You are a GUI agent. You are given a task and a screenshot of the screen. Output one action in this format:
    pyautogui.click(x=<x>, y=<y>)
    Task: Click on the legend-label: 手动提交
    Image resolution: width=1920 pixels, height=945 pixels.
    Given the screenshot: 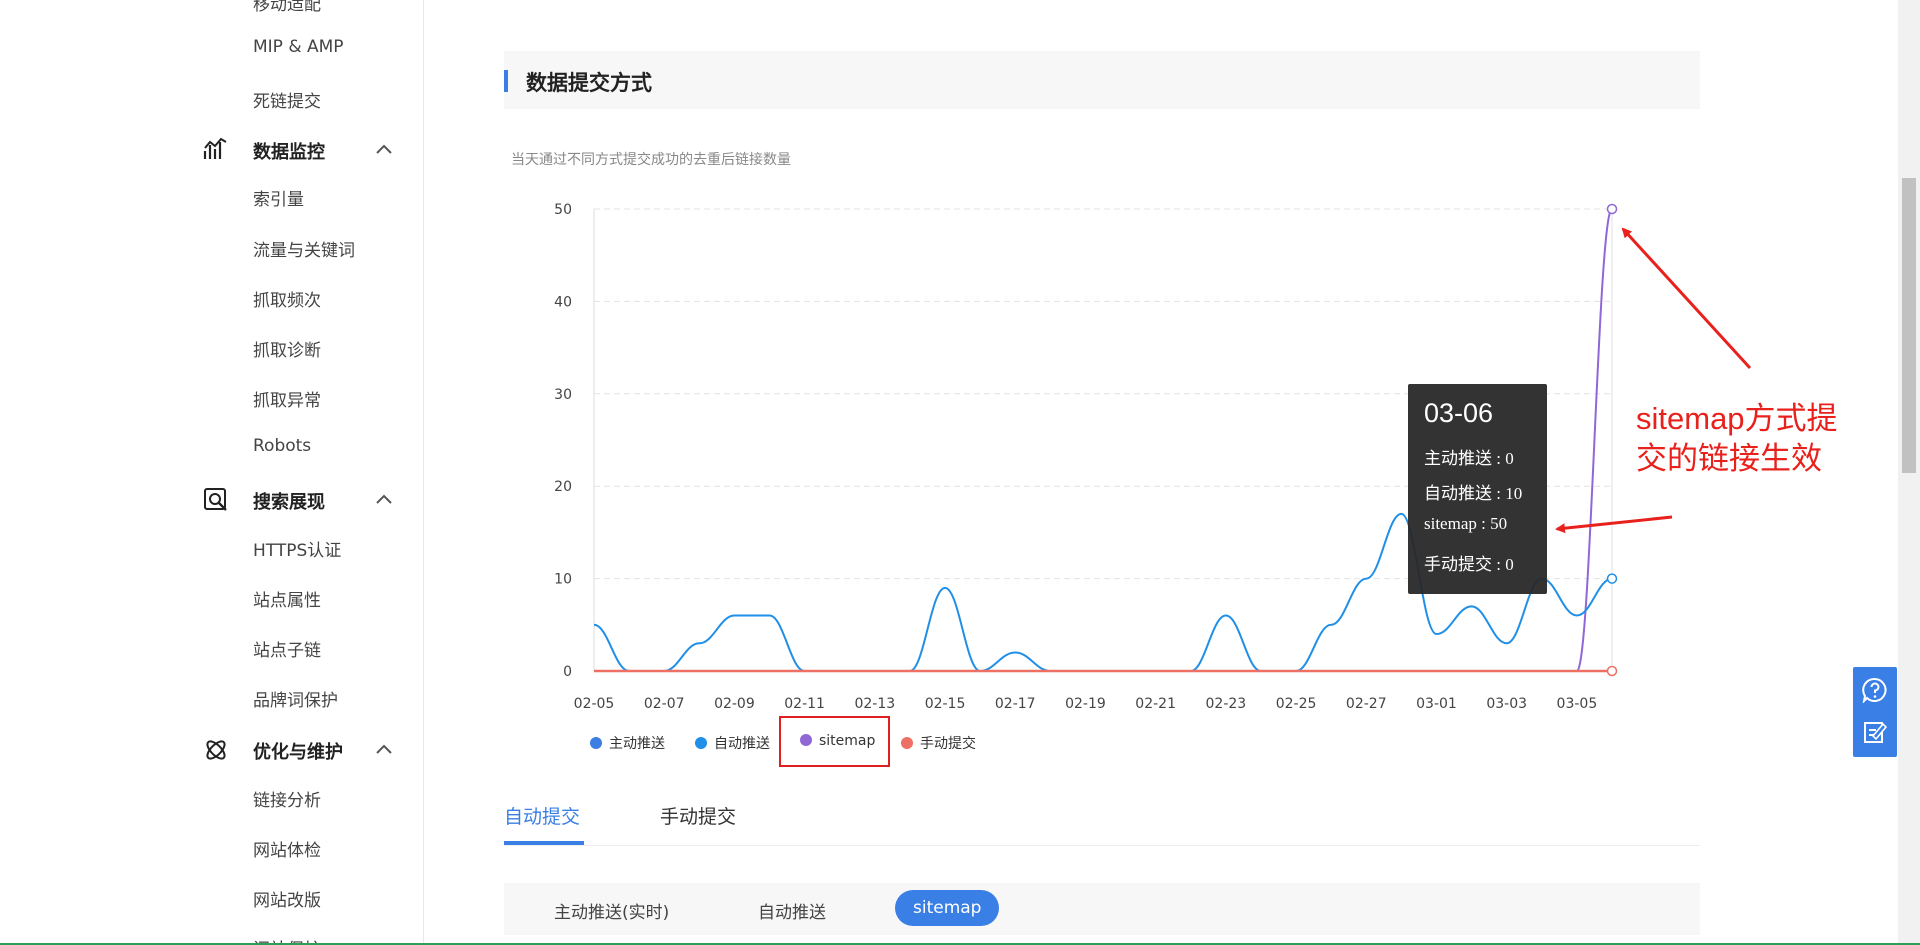 What is the action you would take?
    pyautogui.click(x=948, y=744)
    